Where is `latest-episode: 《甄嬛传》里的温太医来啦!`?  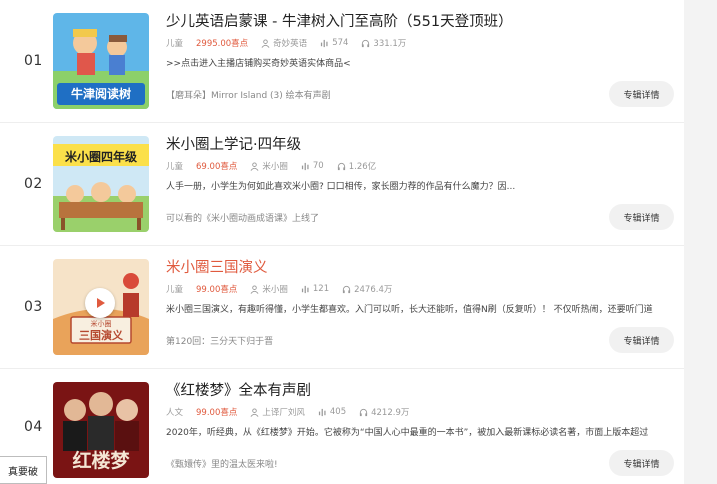
latest-episode: 《甄嬛传》里的温太医来啦! is located at coordinates (222, 463).